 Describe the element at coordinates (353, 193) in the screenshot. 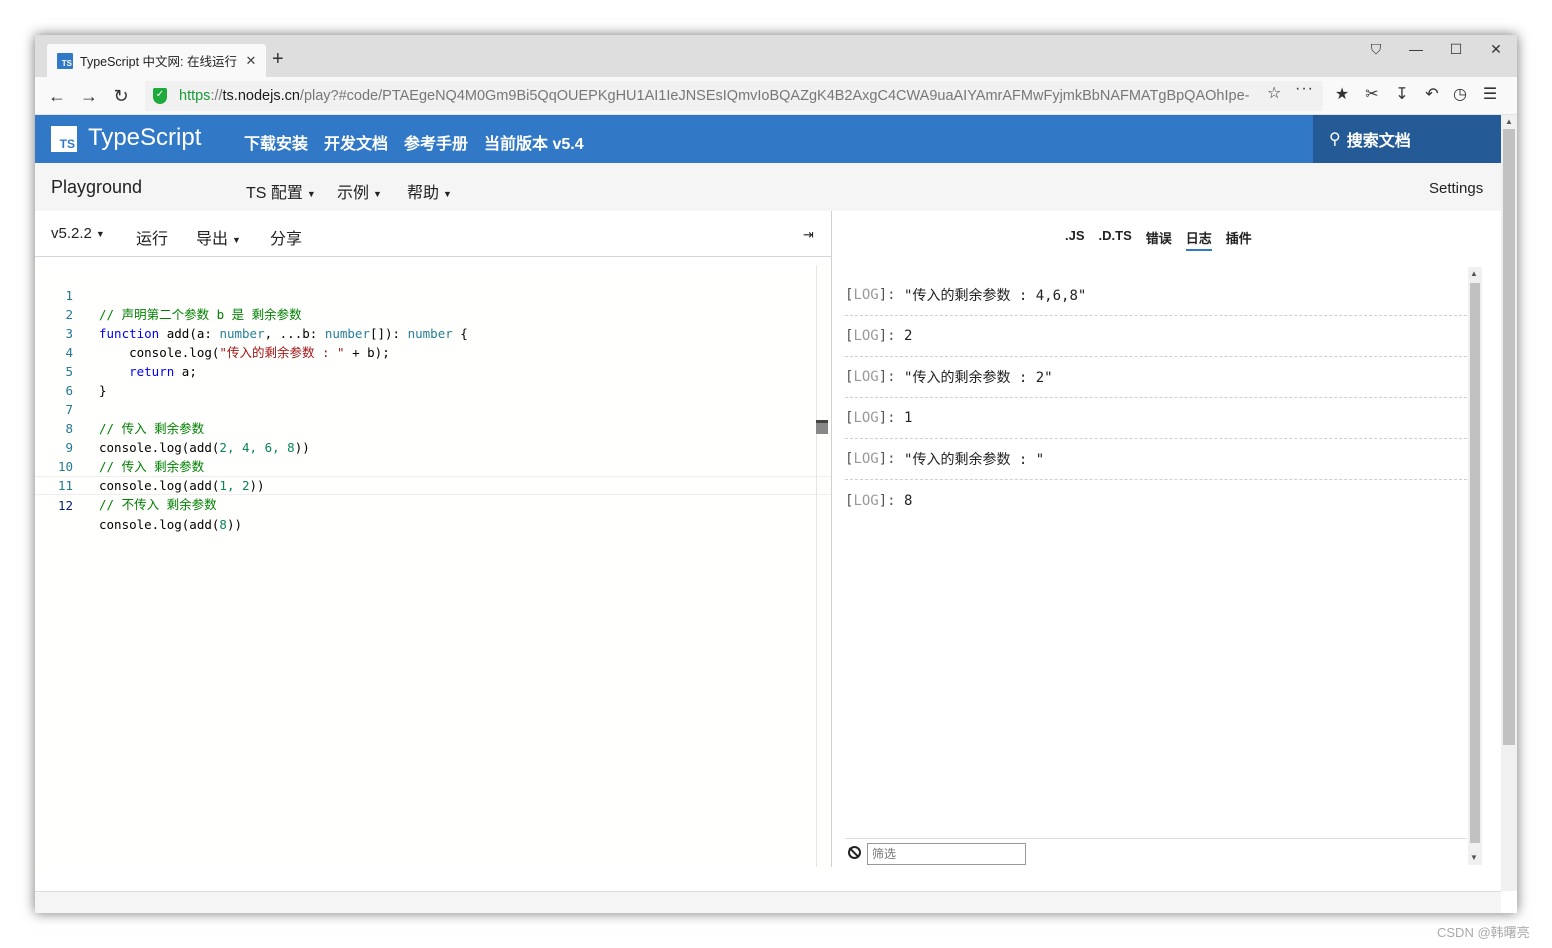

I see `menu-examples-label: 示例` at that location.